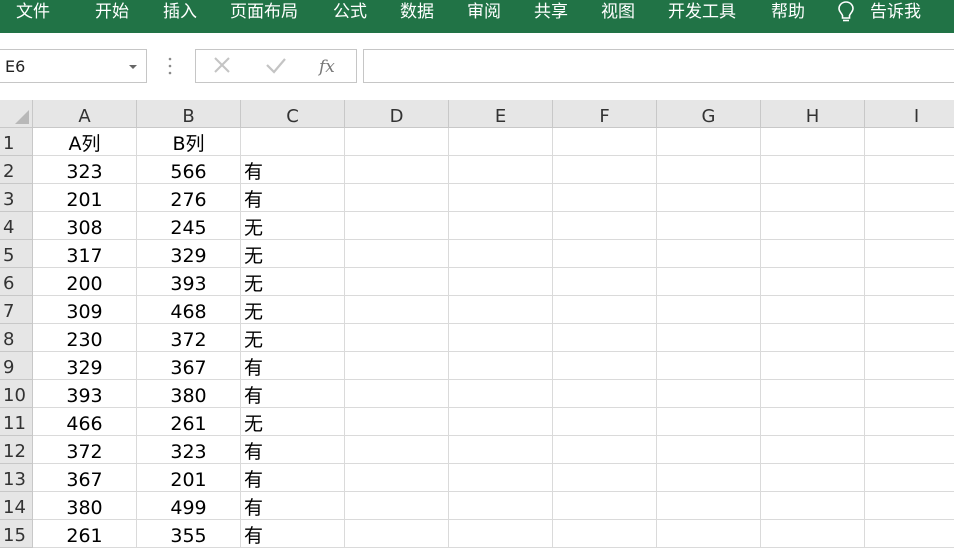  I want to click on cell-g6, so click(709, 282).